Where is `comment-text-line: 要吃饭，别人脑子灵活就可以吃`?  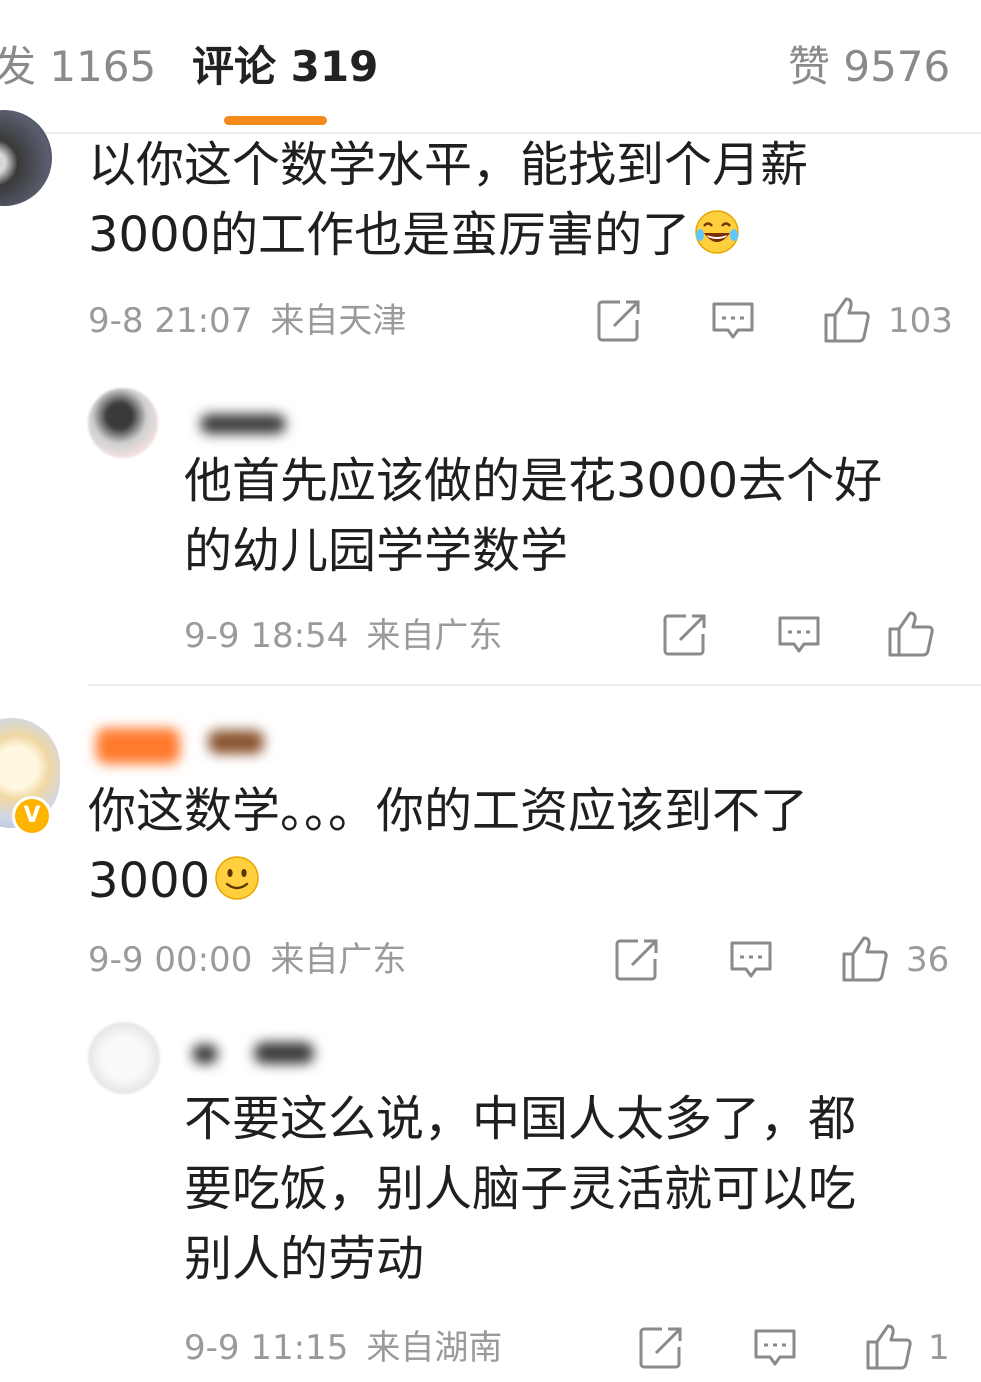 comment-text-line: 要吃饭，别人脑子灵活就可以吃 is located at coordinates (520, 1189).